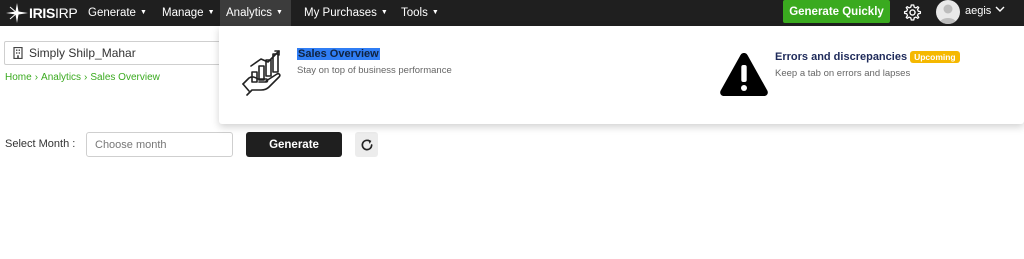  I want to click on logo-text: IRISIRP, so click(53, 13).